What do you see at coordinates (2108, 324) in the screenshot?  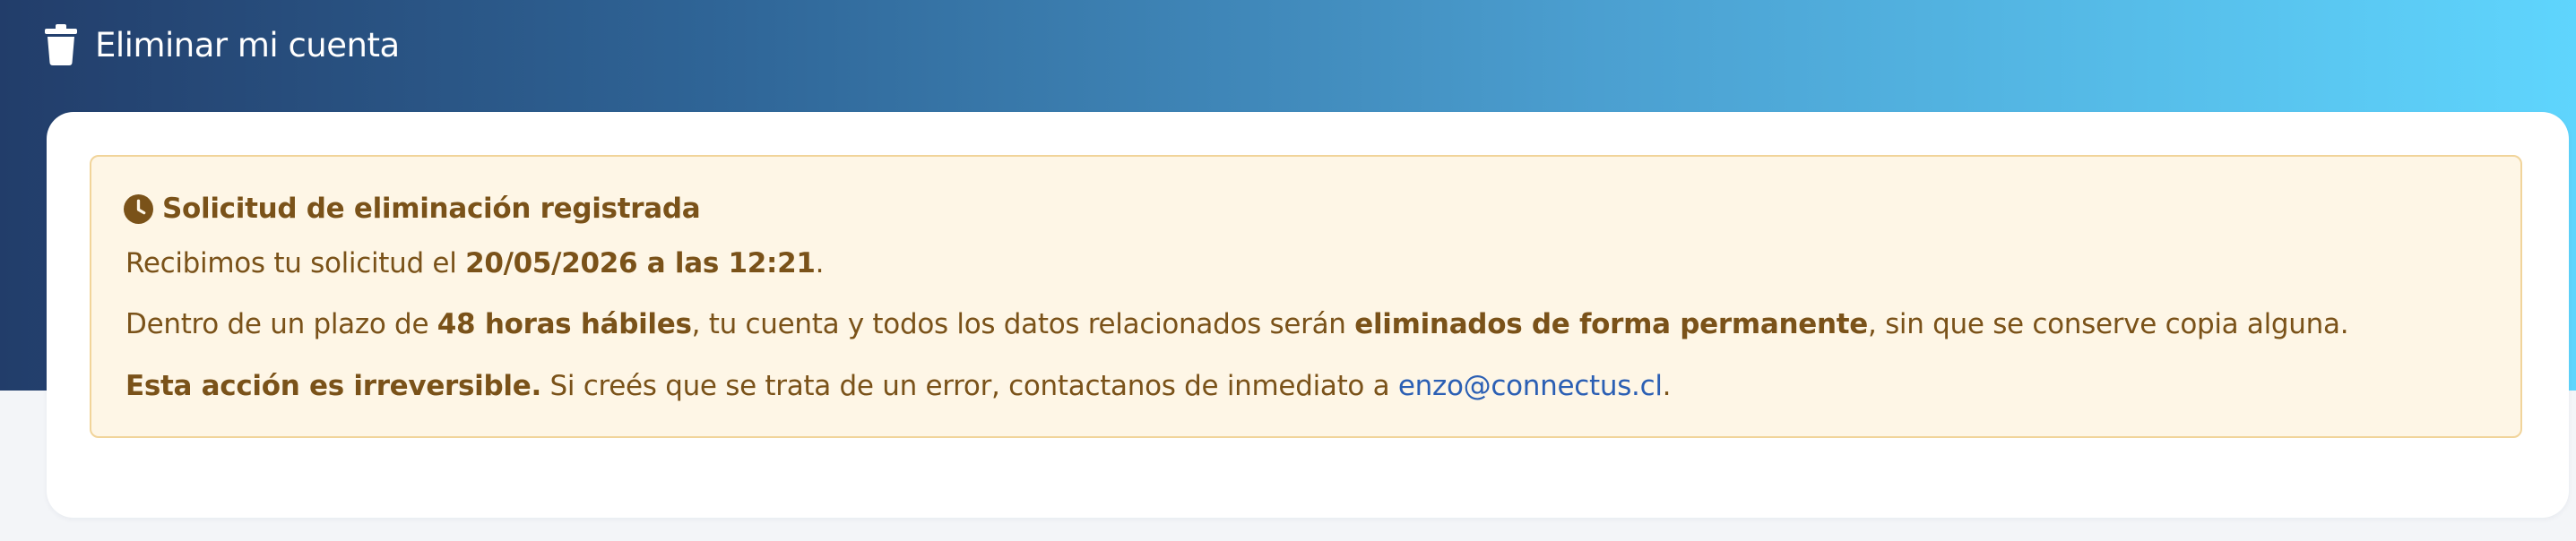 I see `deadline-suffix: , sin que se conserve copia alguna.` at bounding box center [2108, 324].